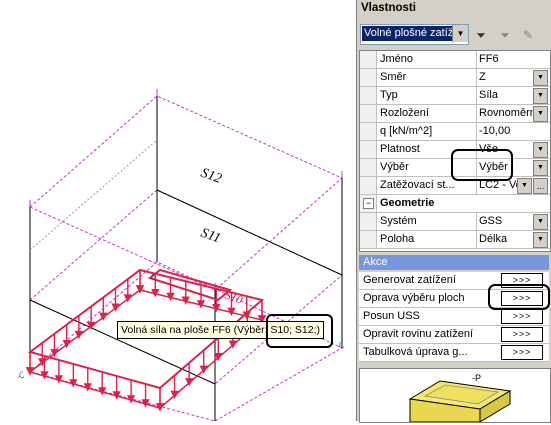 The image size is (551, 425). I want to click on prop-row-direction: Směr Z ▼, so click(455, 78).